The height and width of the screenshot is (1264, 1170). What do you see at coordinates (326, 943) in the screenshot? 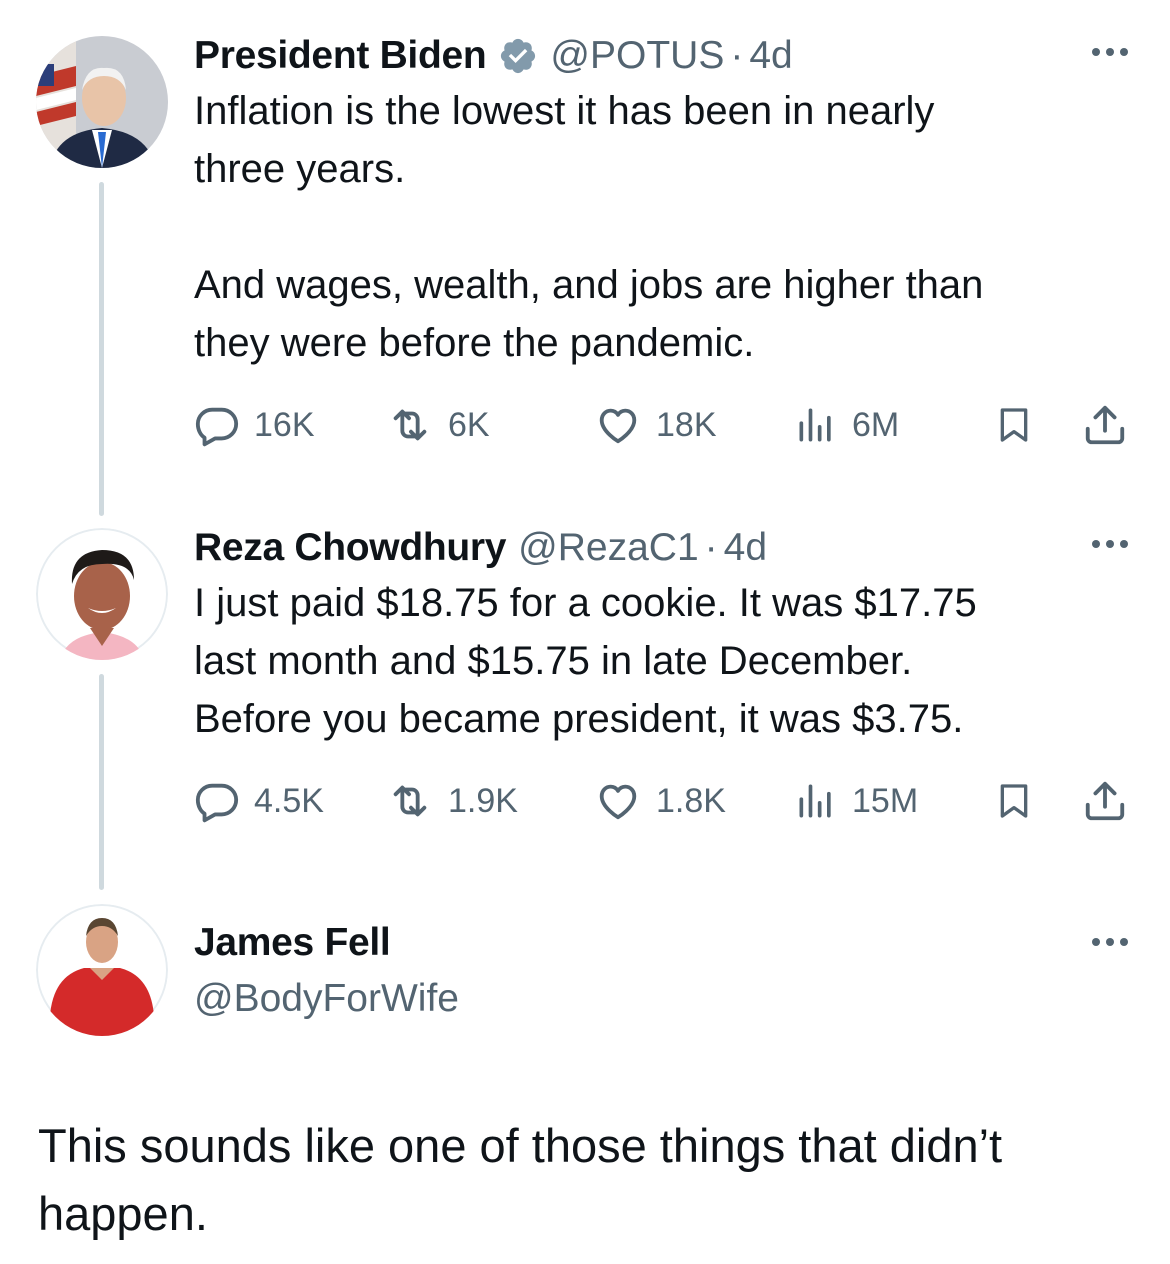
I see `display-name: James Fell` at bounding box center [326, 943].